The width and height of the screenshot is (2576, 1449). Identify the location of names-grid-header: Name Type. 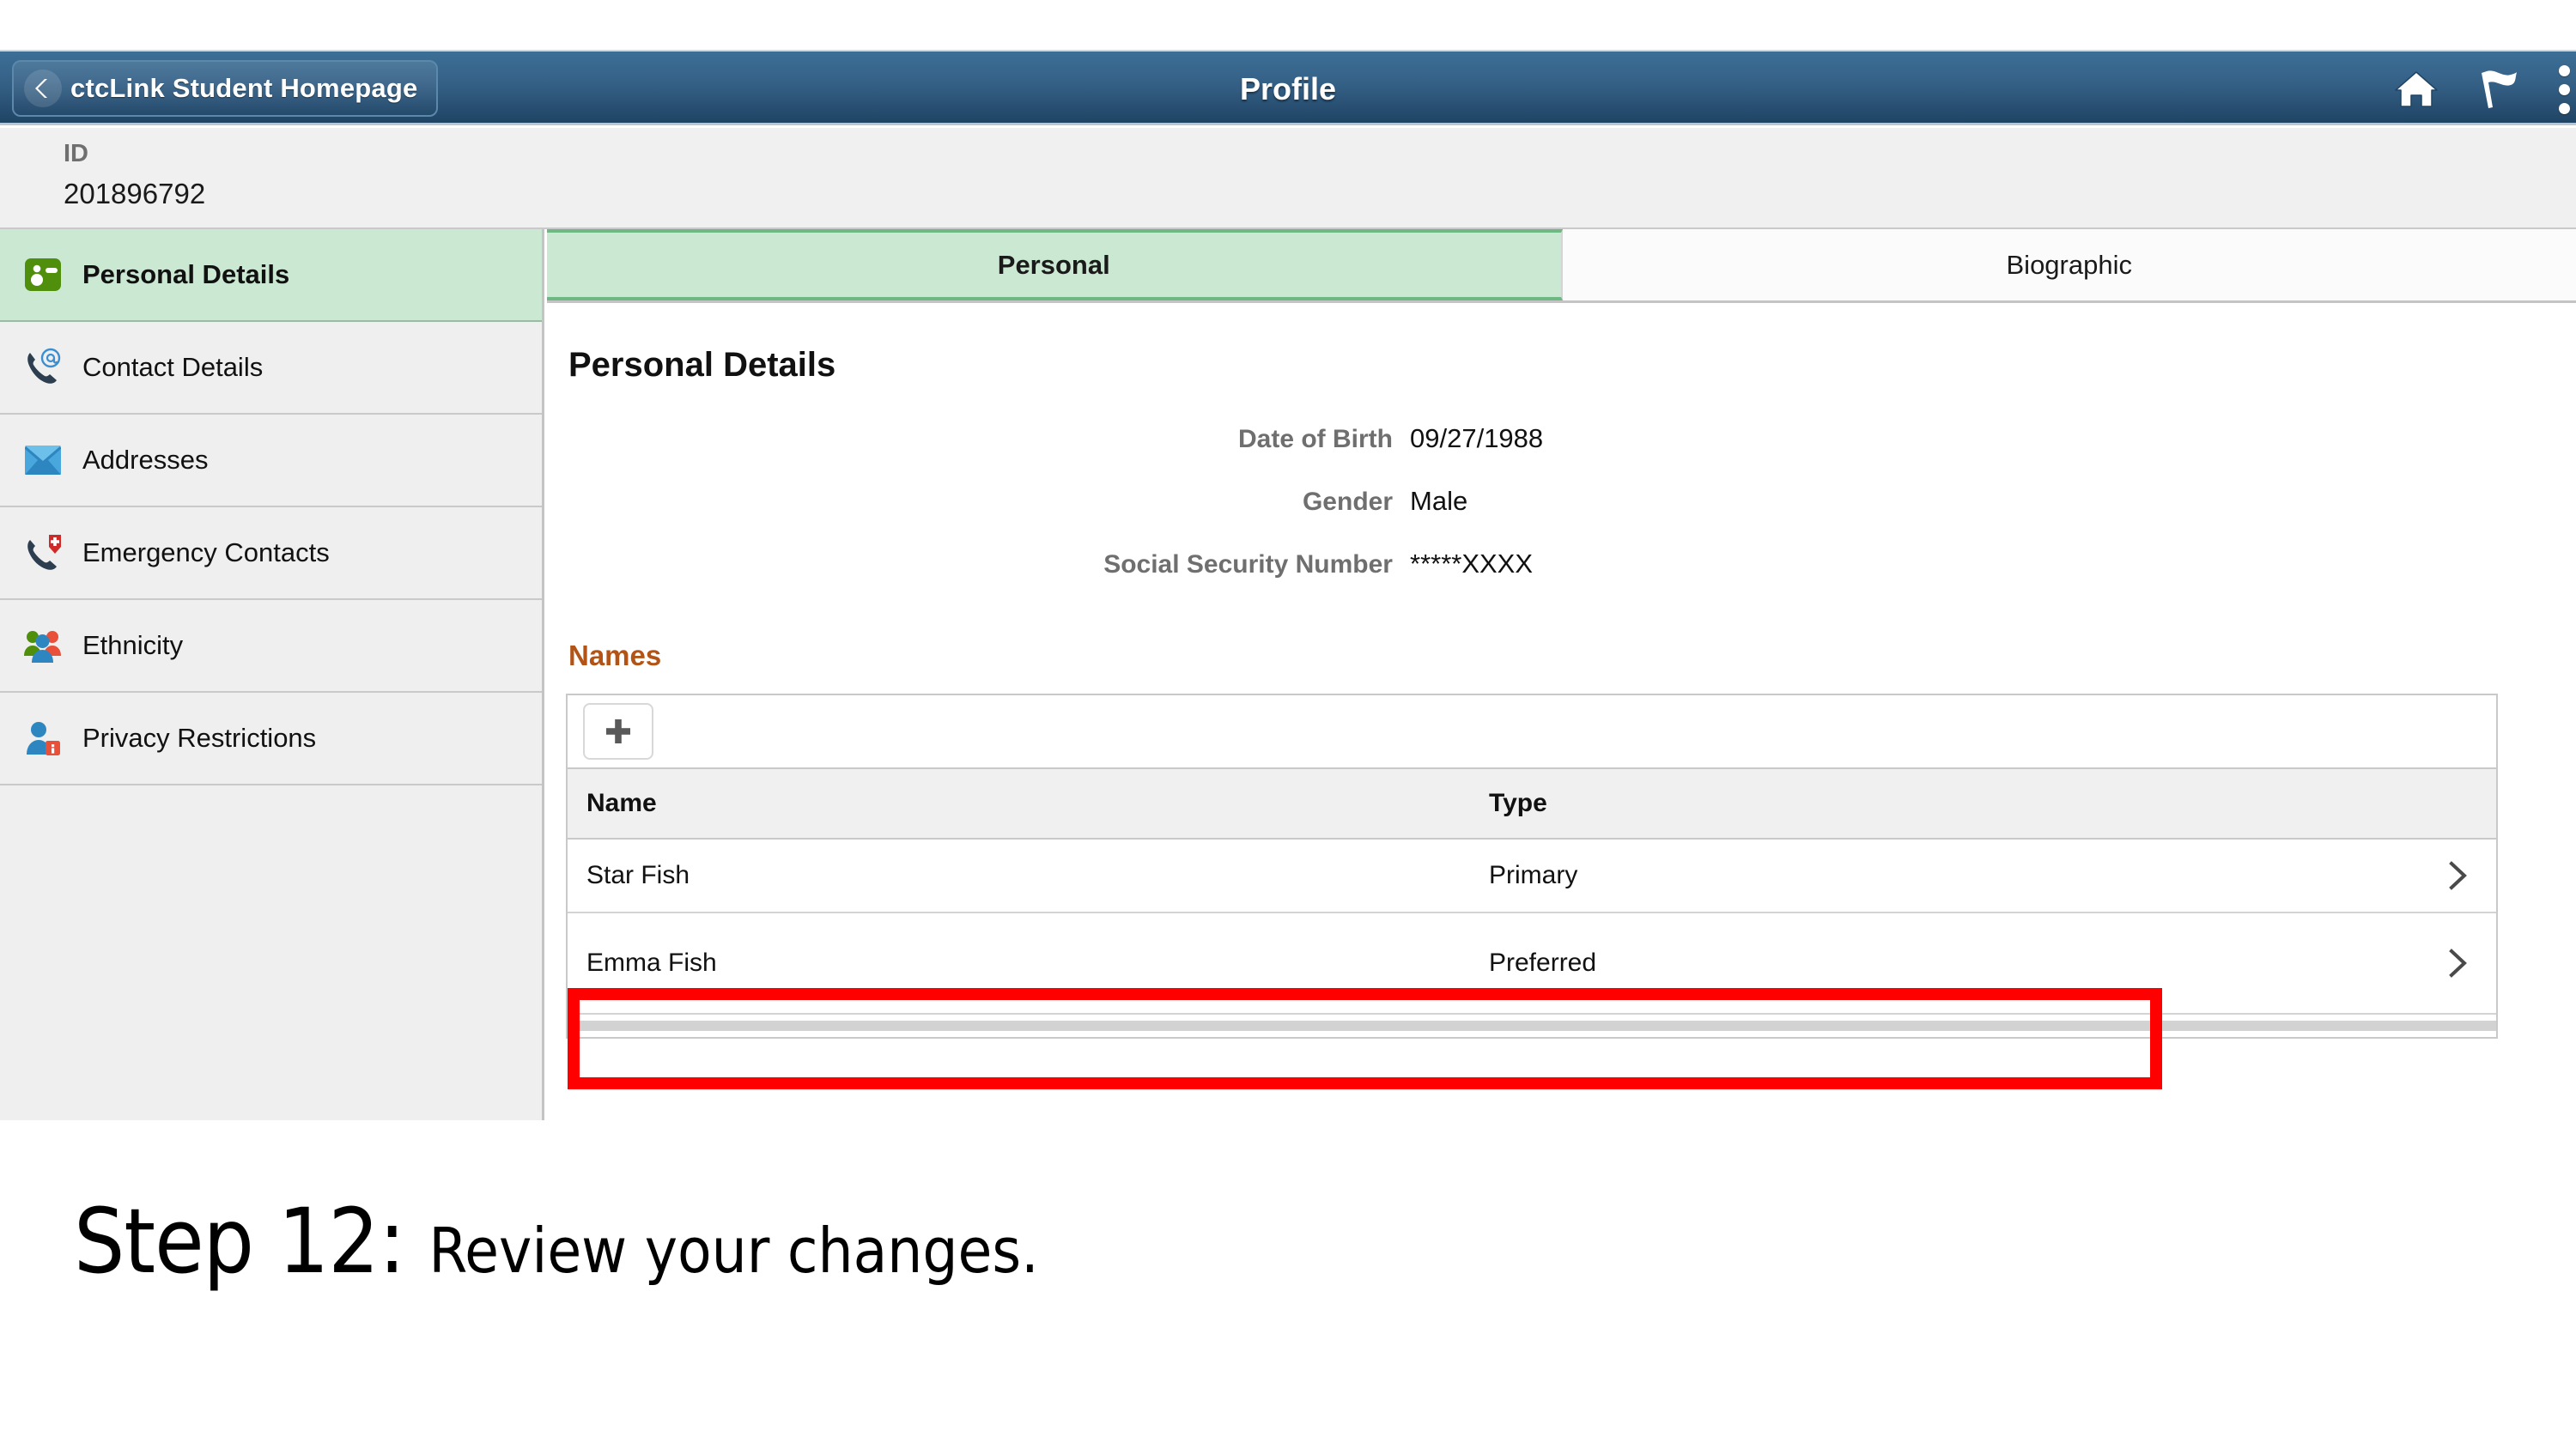
(1532, 804).